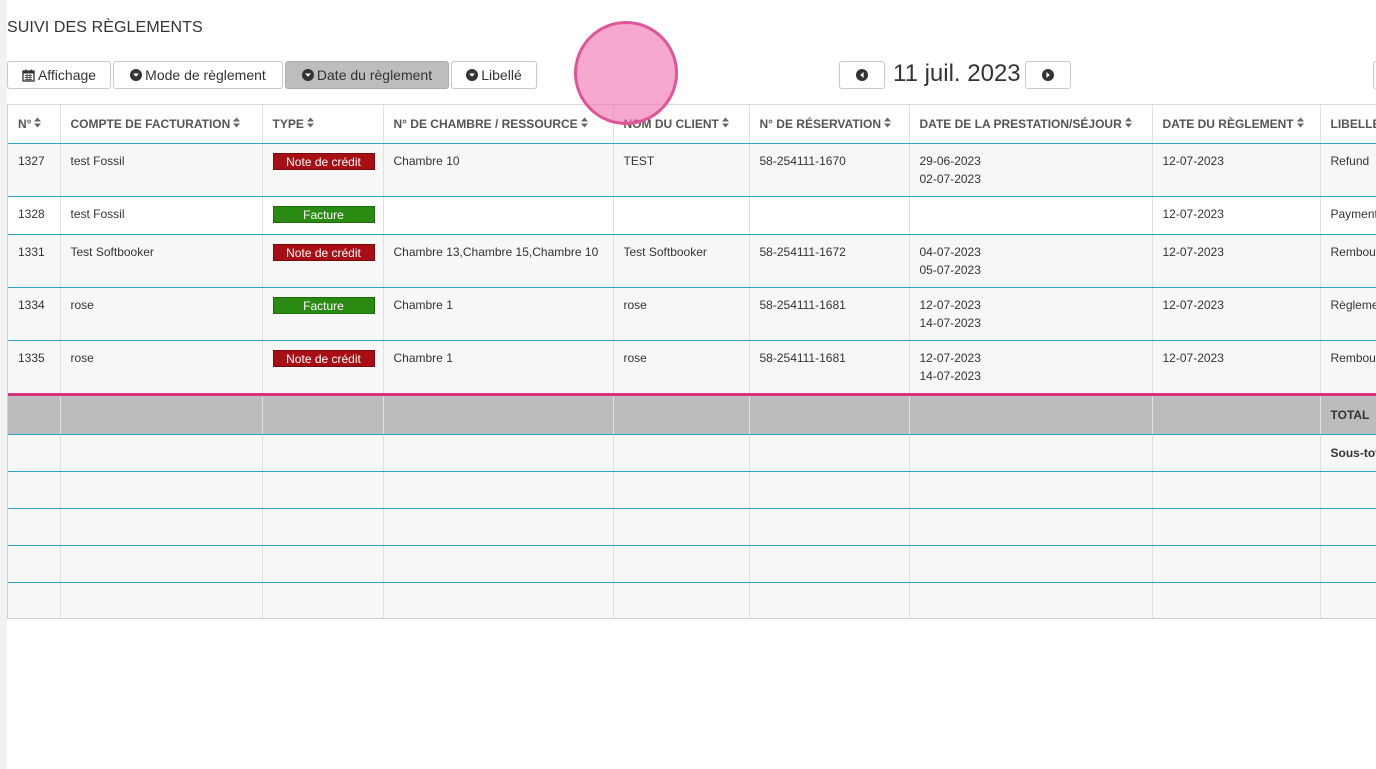 The width and height of the screenshot is (1376, 769). I want to click on mode-reglement-label: Mode de règlement, so click(205, 75).